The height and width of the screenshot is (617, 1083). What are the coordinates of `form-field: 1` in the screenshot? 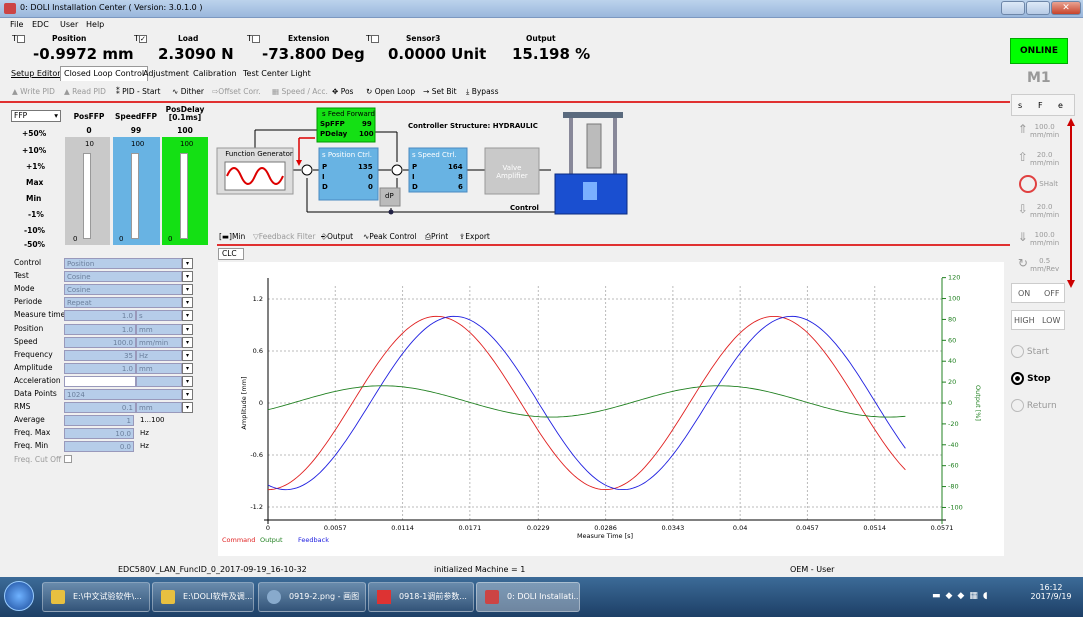 It's located at (99, 421).